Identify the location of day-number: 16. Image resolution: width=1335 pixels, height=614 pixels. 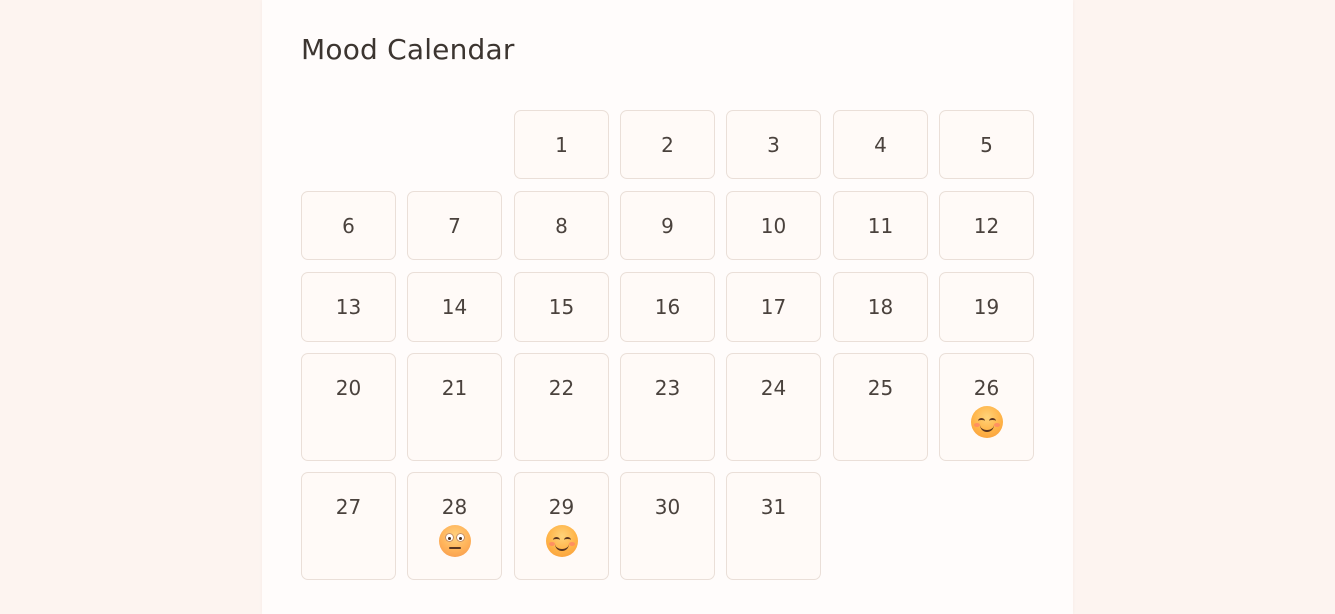
(667, 307).